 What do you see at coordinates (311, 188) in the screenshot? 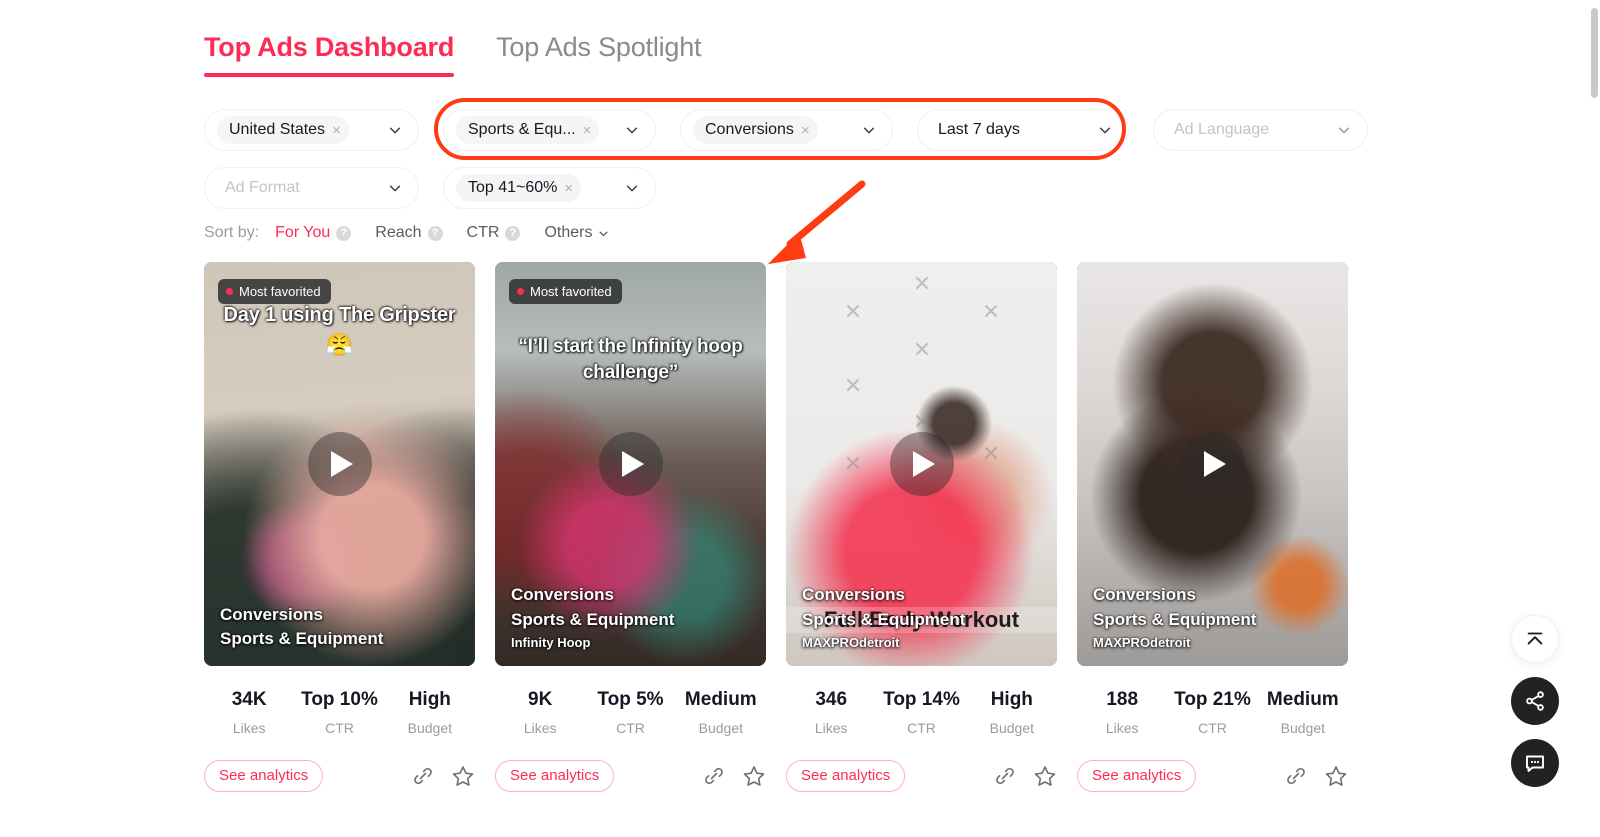
I see `filter-ad-format: Ad Format` at bounding box center [311, 188].